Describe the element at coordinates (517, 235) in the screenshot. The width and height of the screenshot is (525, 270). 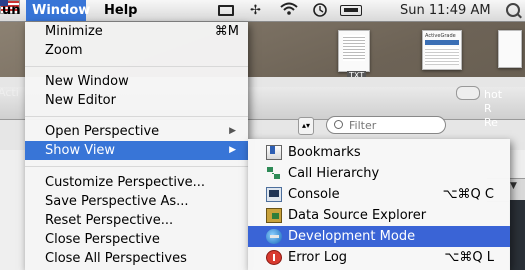
I see `background-dark-panel` at that location.